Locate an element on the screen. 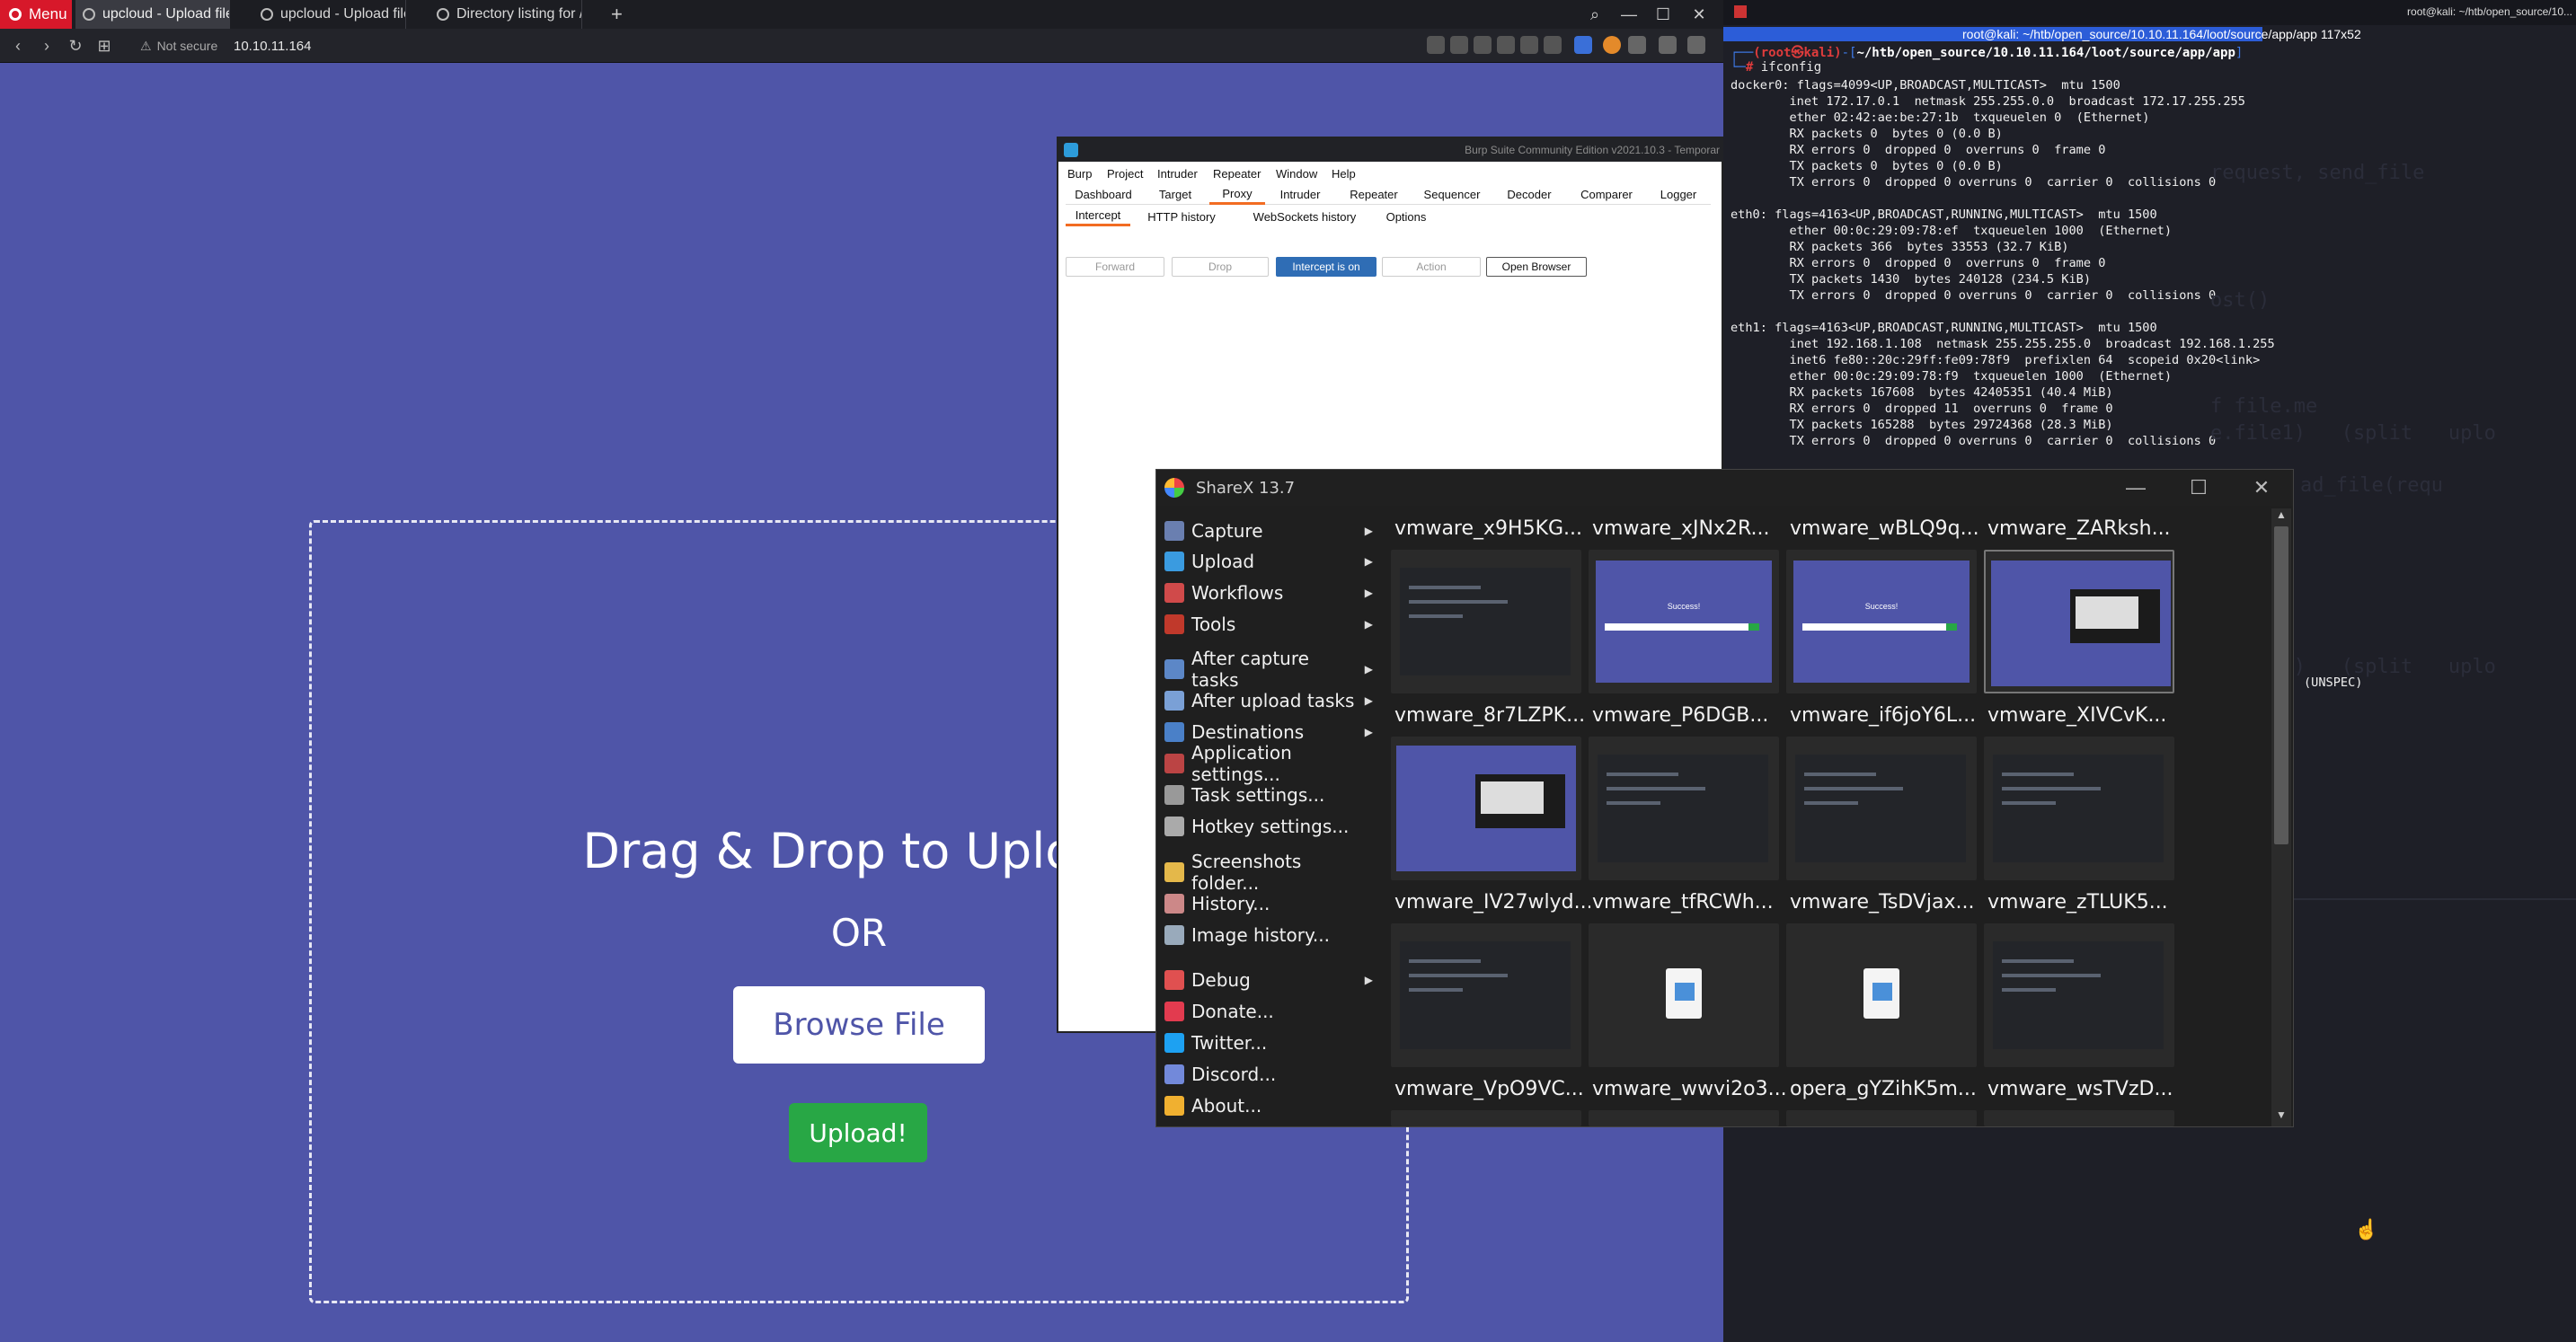 This screenshot has width=2576, height=1342. burp-tab-comparer: Comparer is located at coordinates (1606, 195).